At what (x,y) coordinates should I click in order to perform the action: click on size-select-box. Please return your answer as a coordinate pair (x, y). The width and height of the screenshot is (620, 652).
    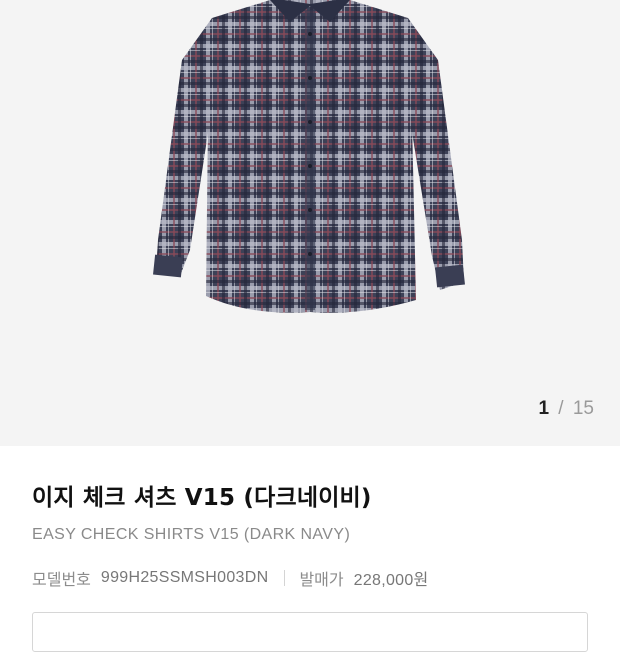
    Looking at the image, I should click on (310, 632).